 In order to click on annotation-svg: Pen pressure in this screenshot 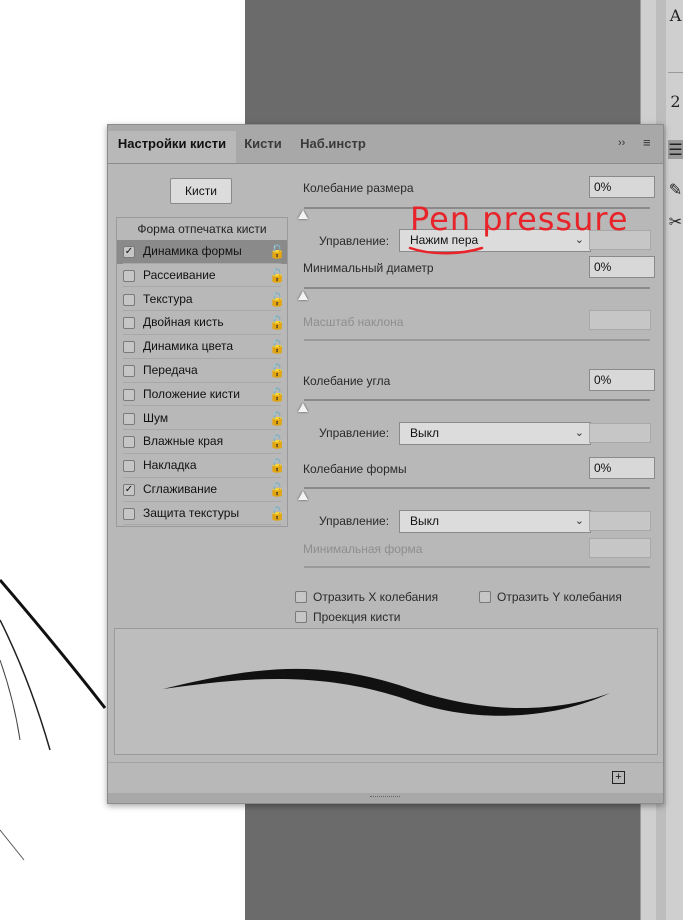, I will do `click(518, 227)`.